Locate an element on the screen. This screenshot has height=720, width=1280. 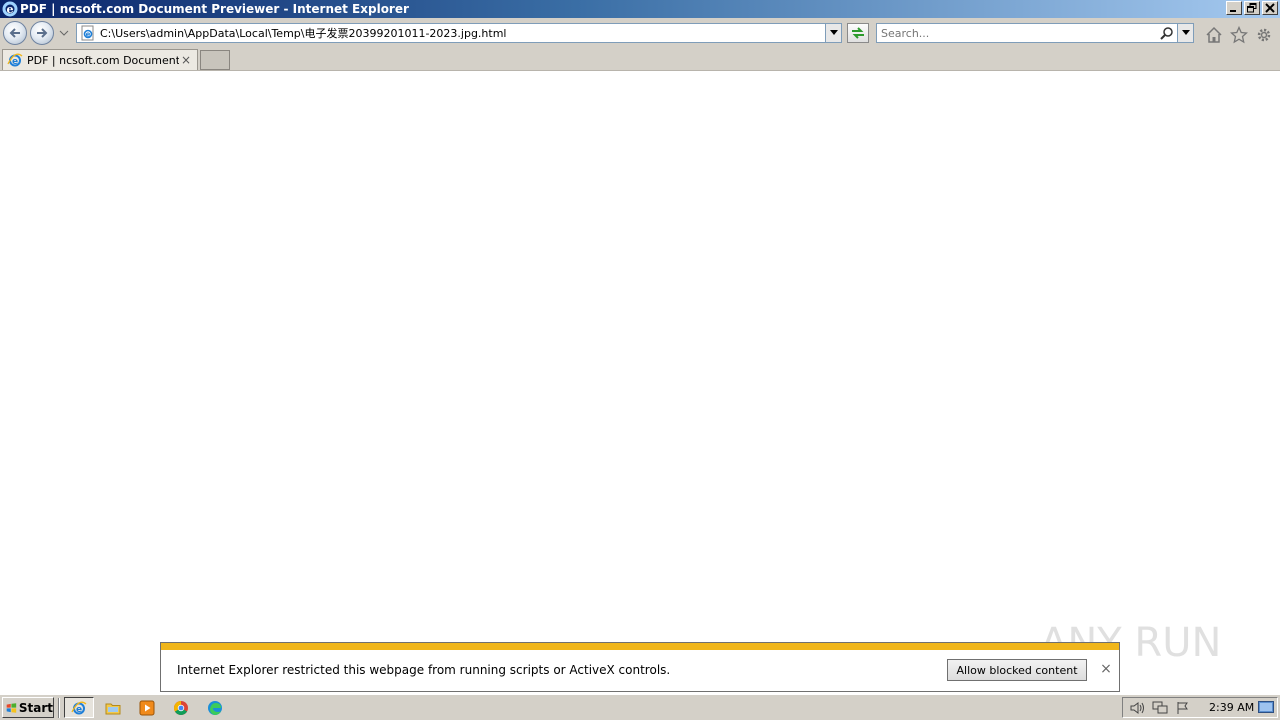
taskbar-edge is located at coordinates (215, 707).